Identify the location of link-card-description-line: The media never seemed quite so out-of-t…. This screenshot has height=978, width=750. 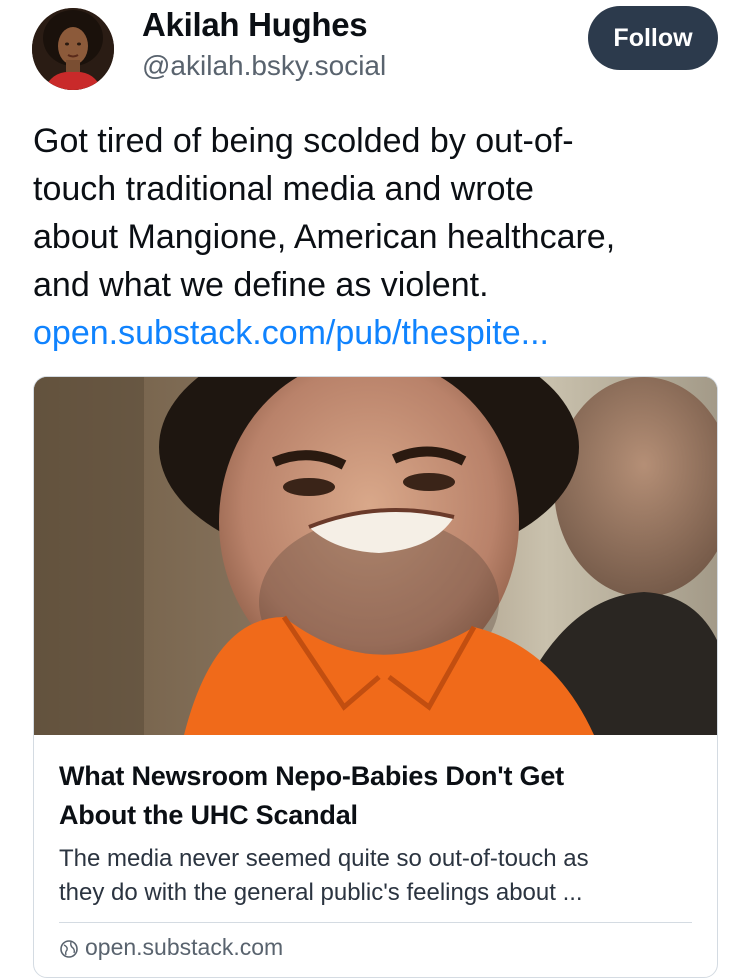
(324, 858).